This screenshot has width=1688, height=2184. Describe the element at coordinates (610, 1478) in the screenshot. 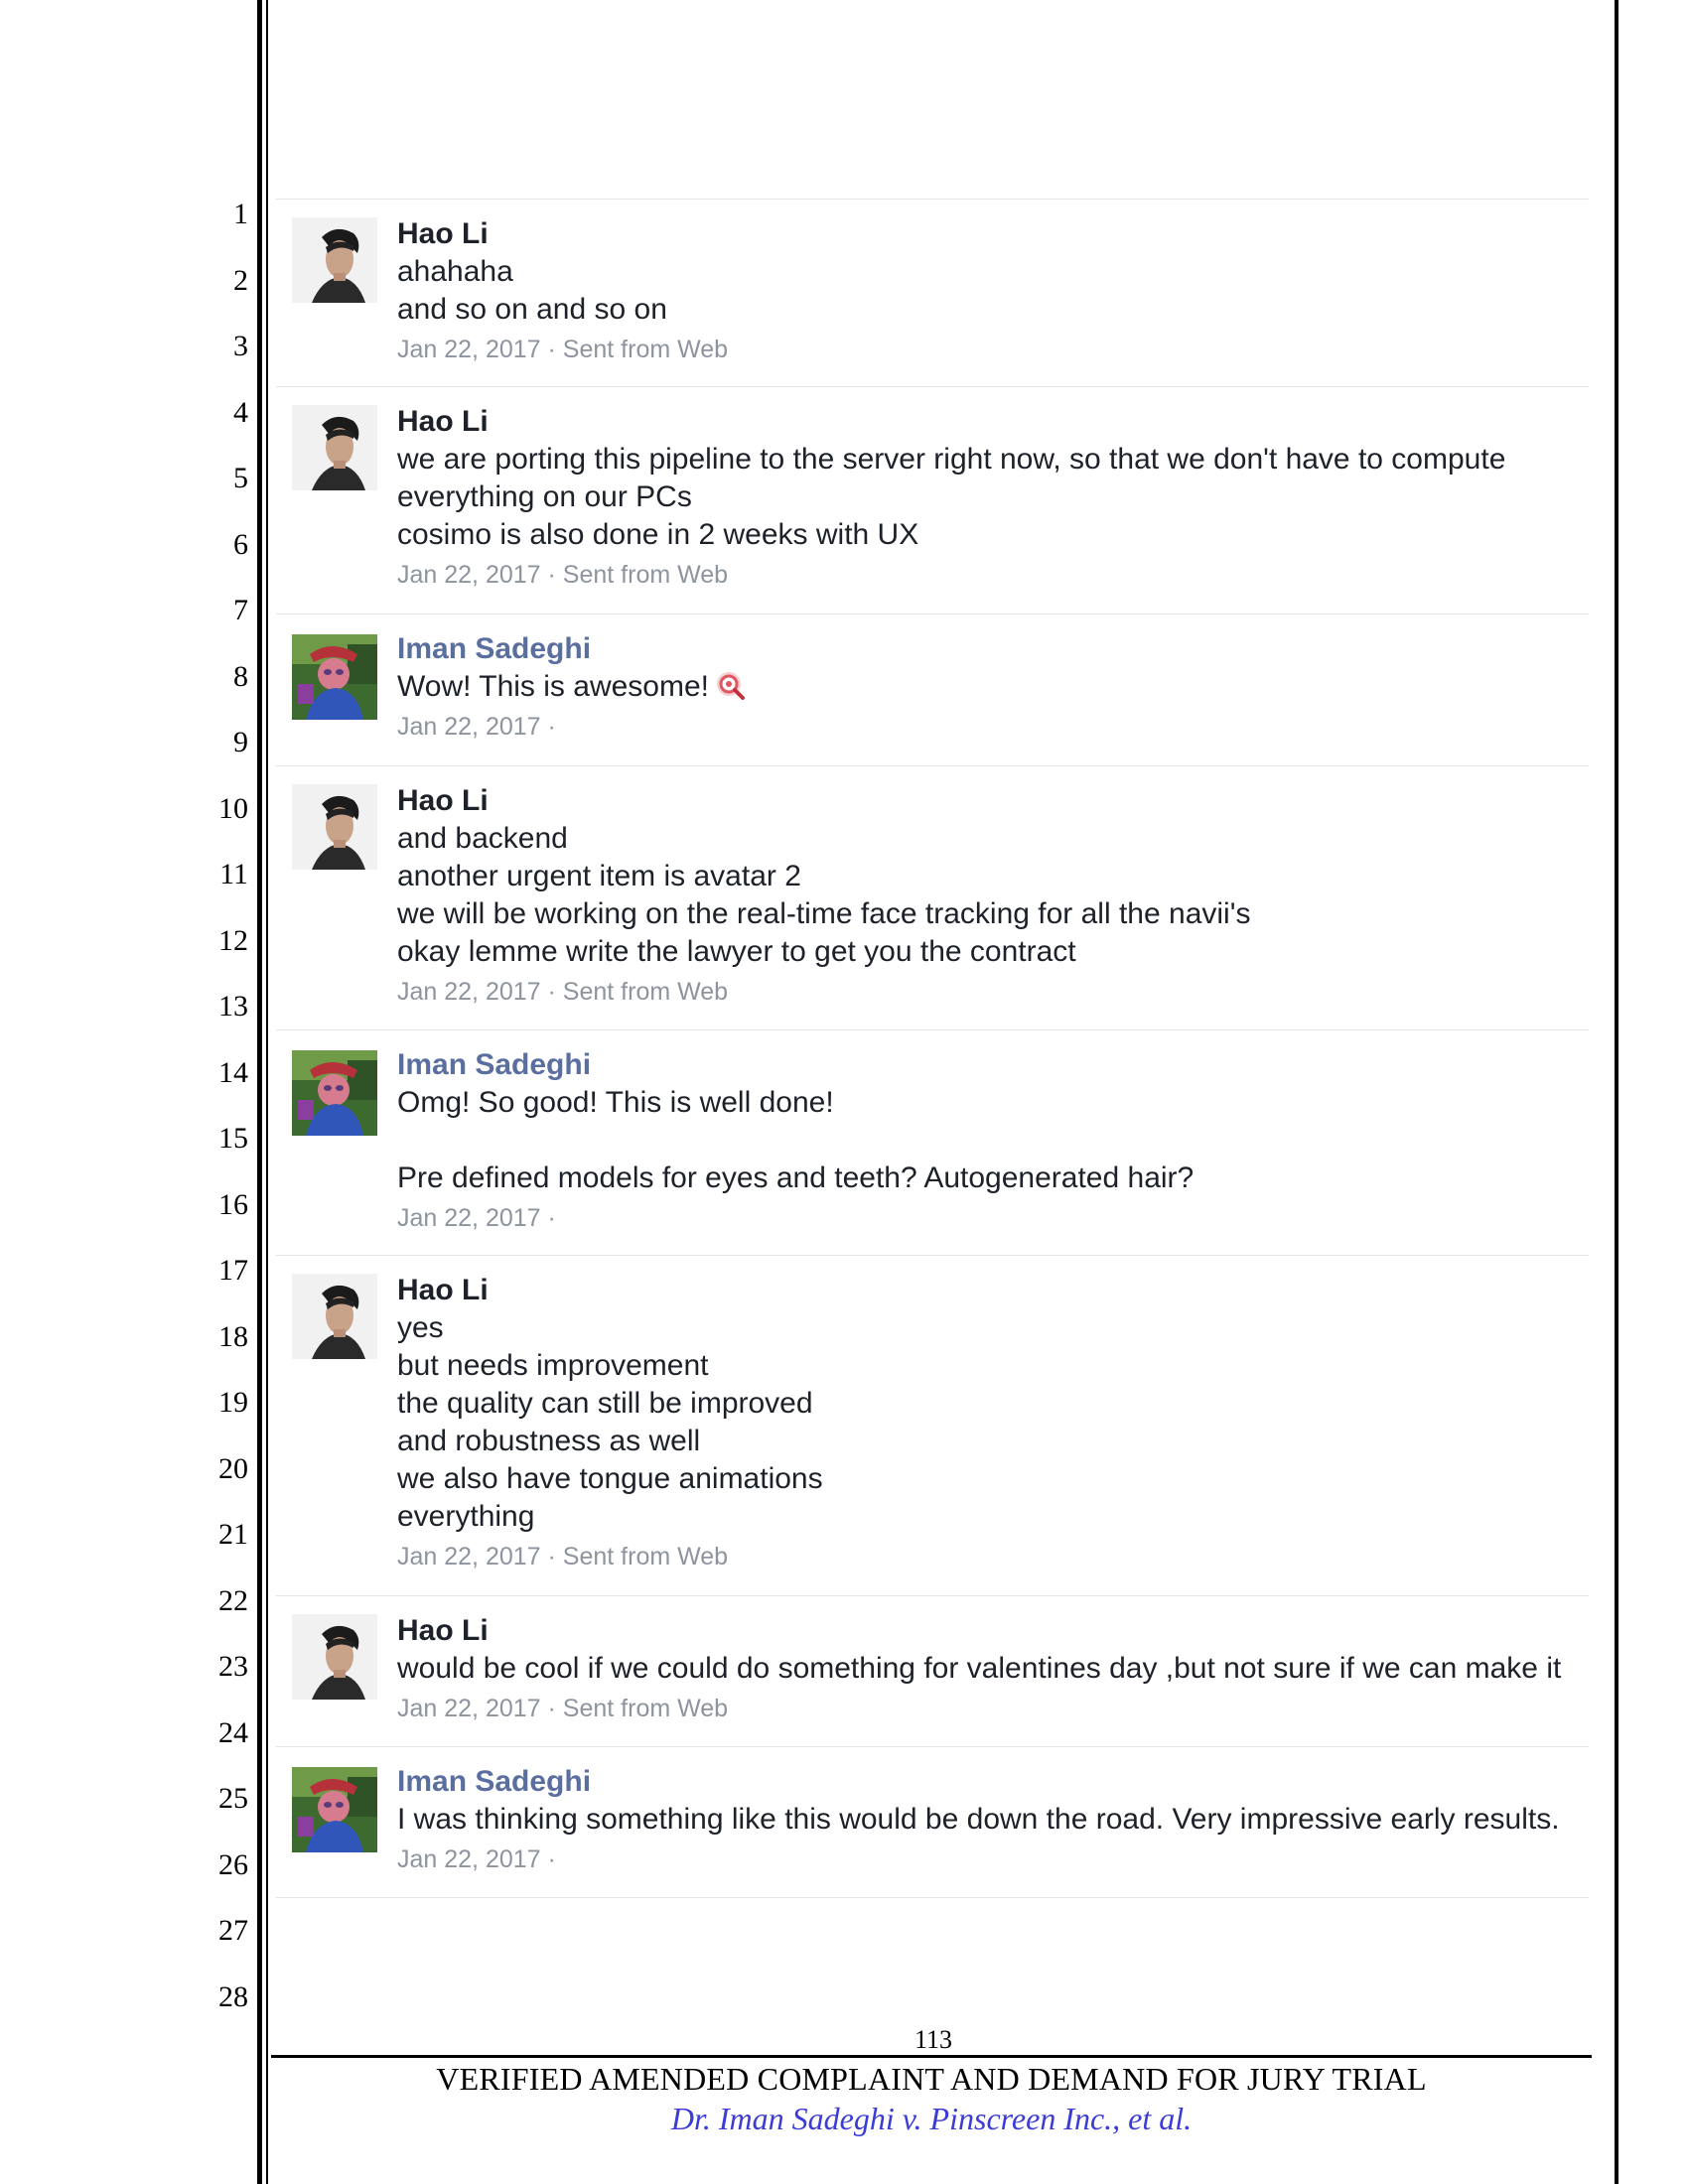

I see `message-text: we also have tongue animations` at that location.